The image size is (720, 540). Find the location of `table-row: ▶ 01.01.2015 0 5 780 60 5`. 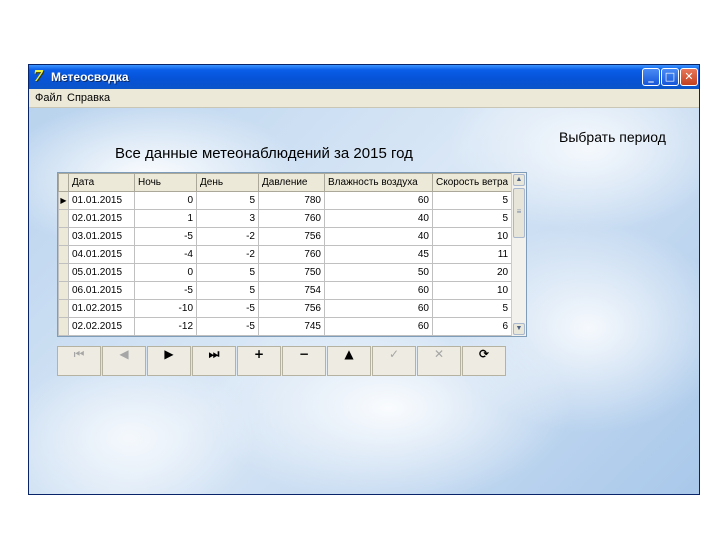

table-row: ▶ 01.01.2015 0 5 780 60 5 is located at coordinates (285, 200).